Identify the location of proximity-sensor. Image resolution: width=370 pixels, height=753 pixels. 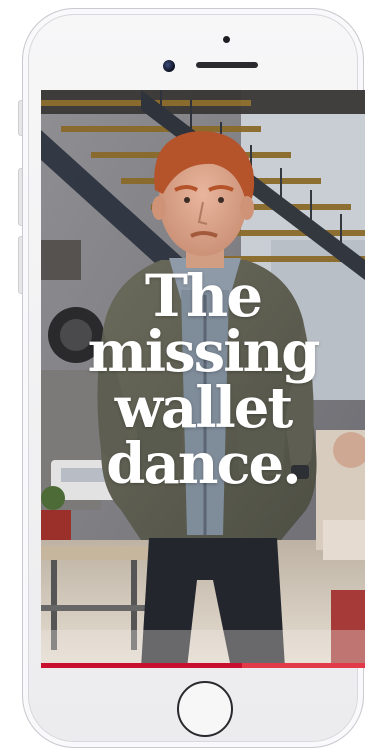
(226, 39).